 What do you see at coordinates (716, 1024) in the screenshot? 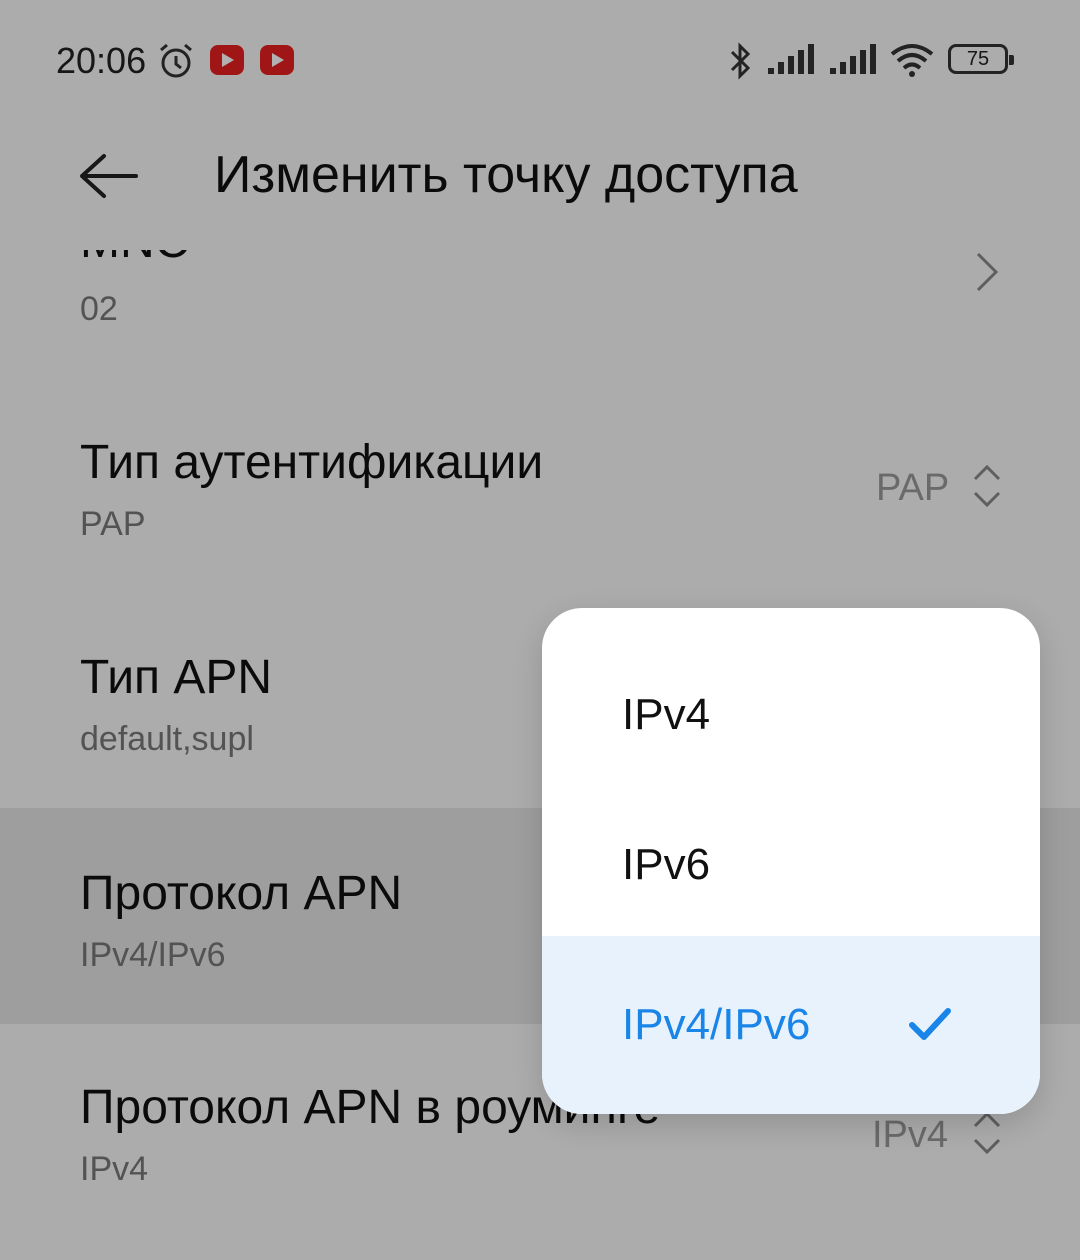
I see `option-label: IPv4/IPv6` at bounding box center [716, 1024].